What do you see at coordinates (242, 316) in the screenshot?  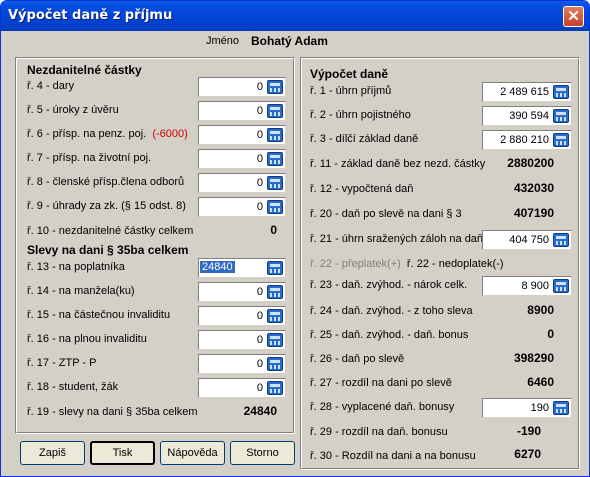 I see `r15-input: 0` at bounding box center [242, 316].